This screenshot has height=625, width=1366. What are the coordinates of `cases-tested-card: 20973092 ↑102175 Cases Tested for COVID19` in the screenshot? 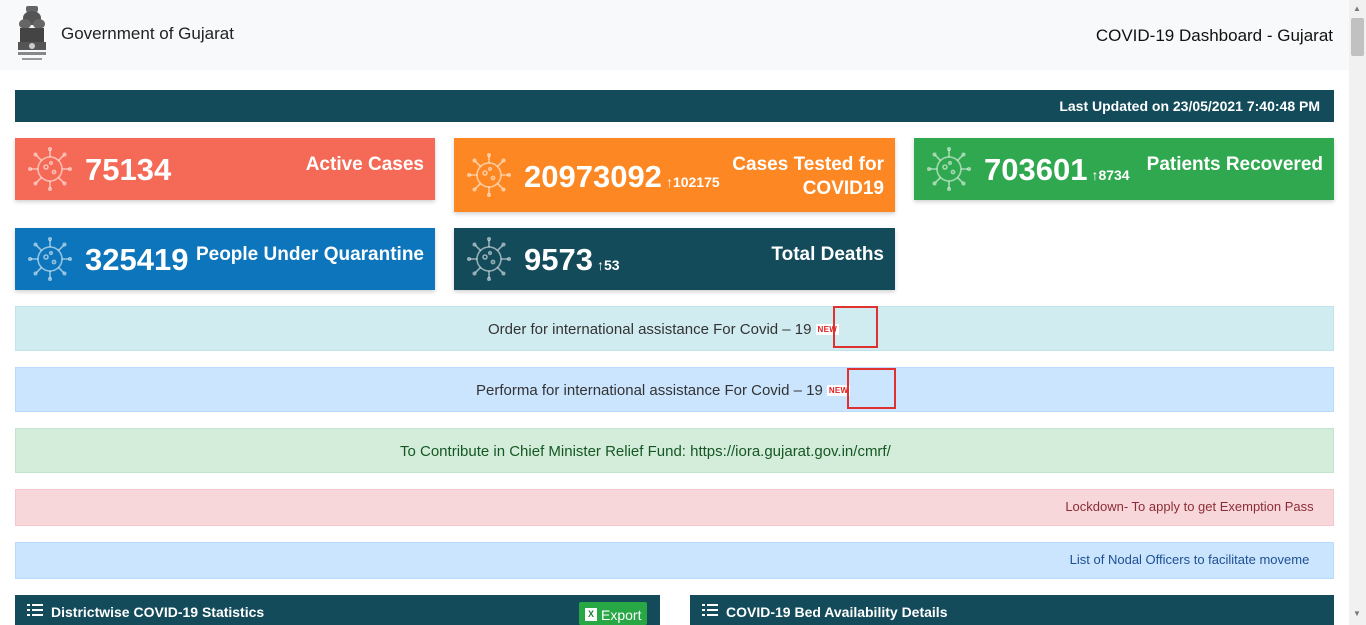 It's located at (674, 175).